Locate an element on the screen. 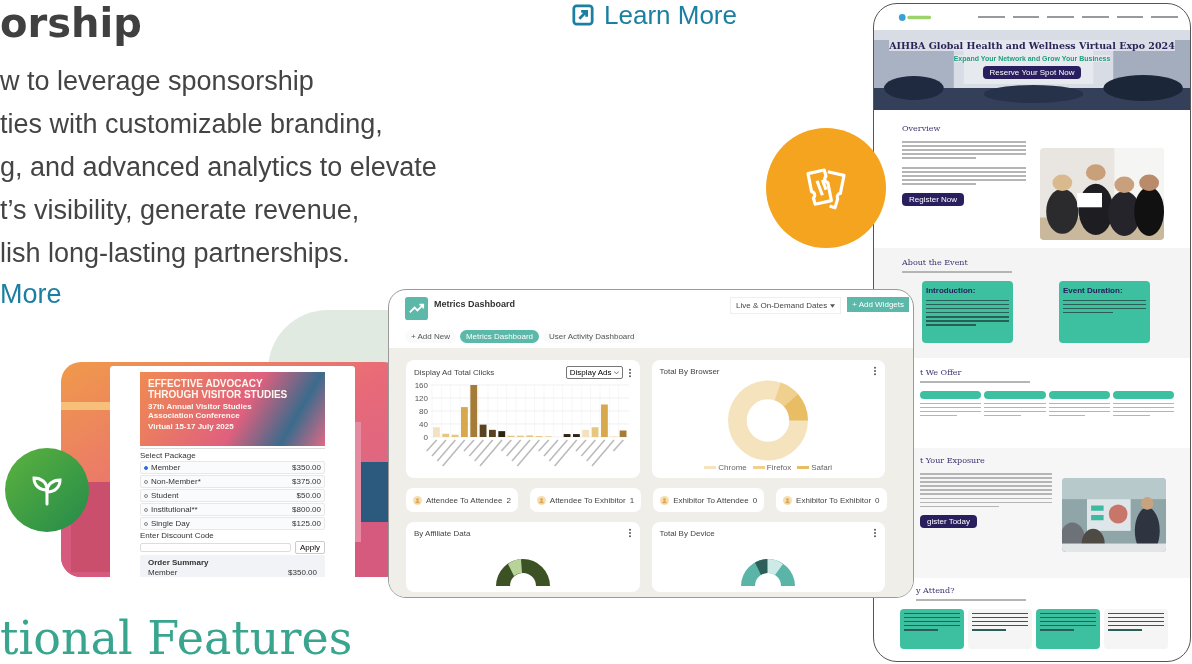 The height and width of the screenshot is (664, 1192). legend-label: Safari is located at coordinates (822, 467).